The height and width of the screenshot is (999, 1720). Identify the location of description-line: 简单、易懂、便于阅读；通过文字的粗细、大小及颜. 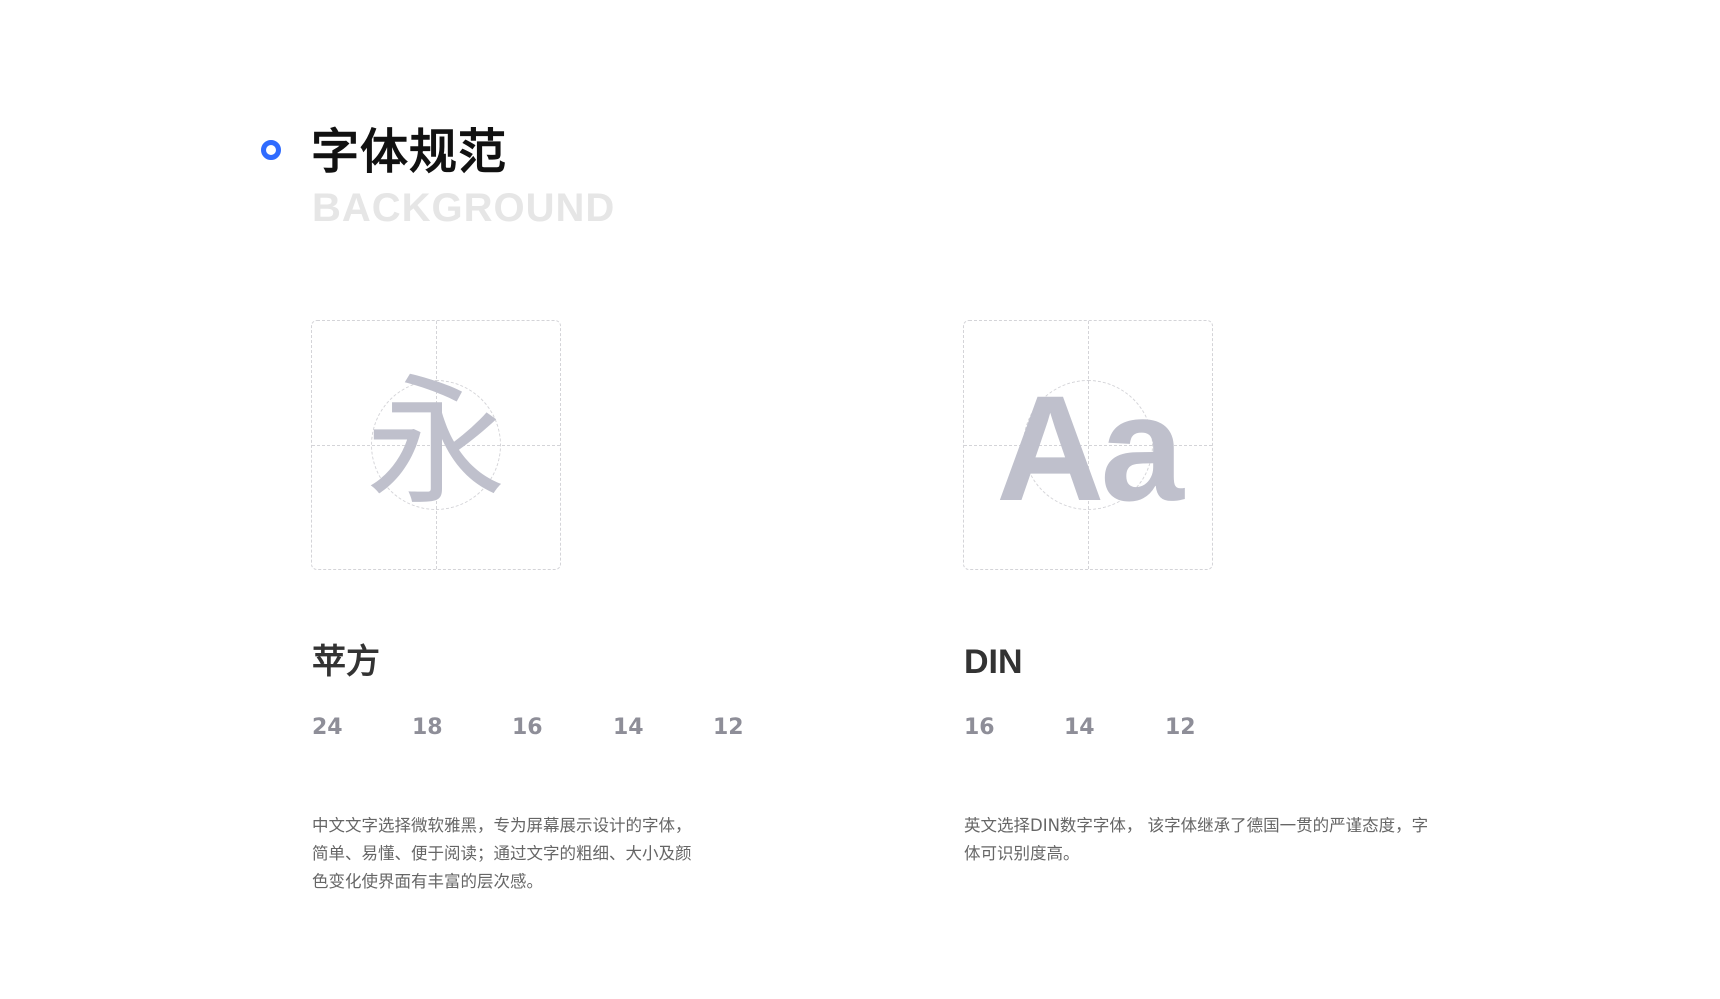
(502, 853).